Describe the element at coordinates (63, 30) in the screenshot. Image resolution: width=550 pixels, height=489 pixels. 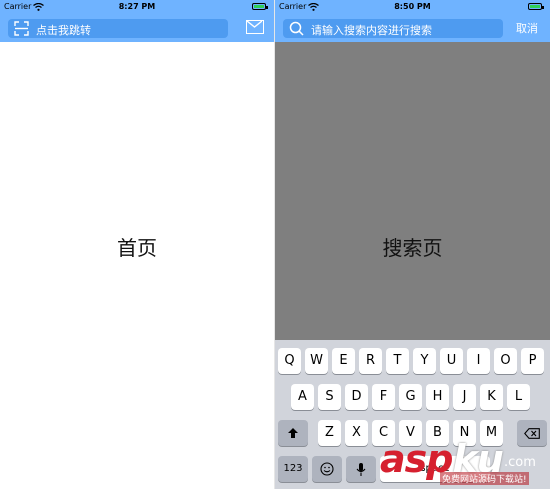
I see `search-jump-label: 点击我跳转` at that location.